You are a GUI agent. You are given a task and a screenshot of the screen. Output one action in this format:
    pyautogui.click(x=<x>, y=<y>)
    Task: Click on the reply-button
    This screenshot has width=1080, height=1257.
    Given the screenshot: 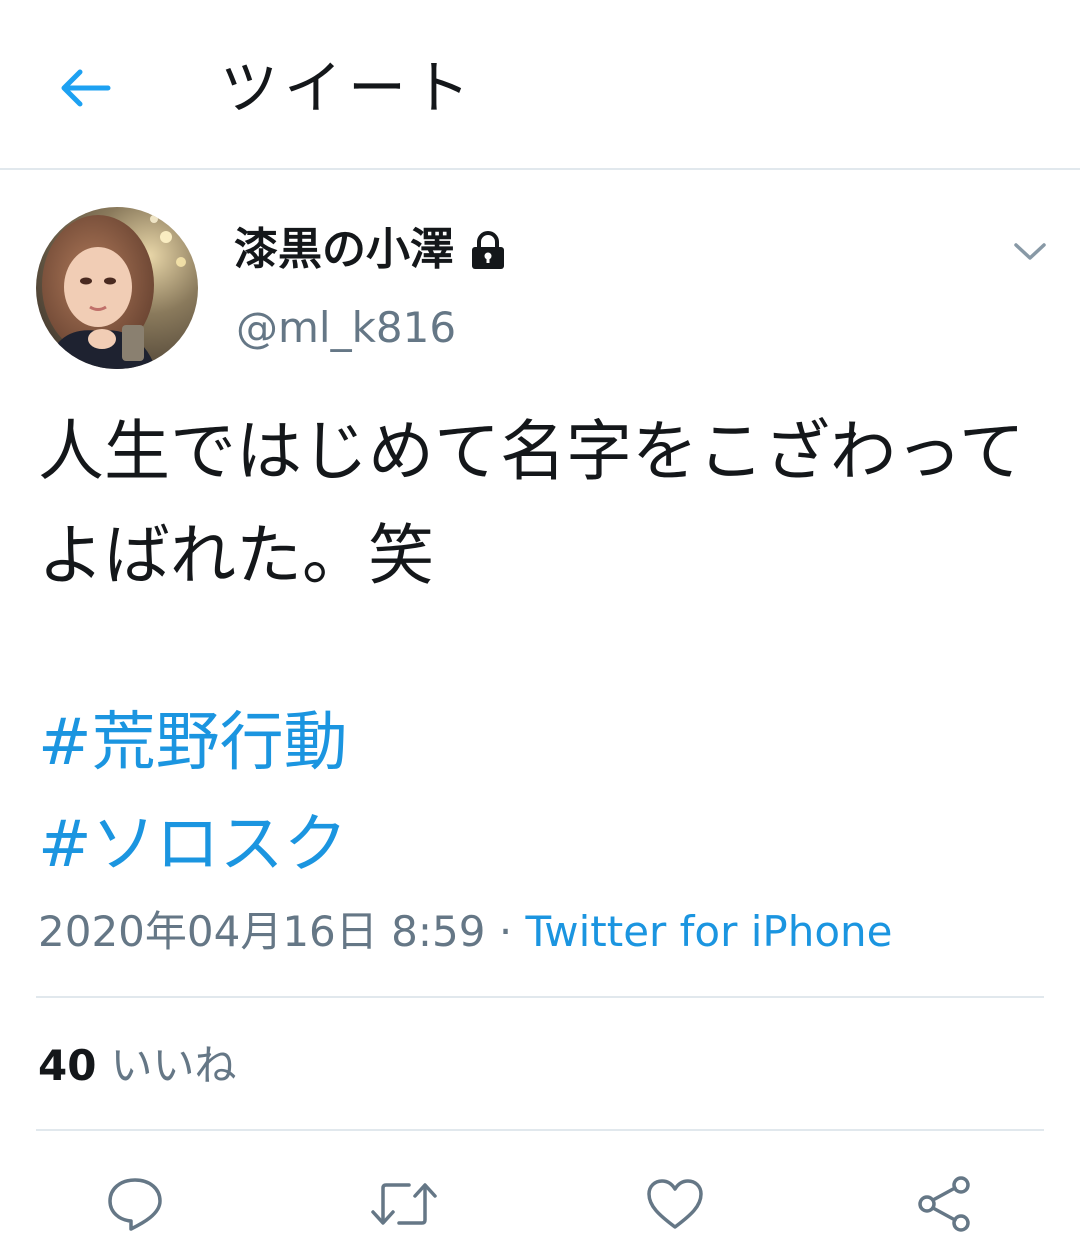 What is the action you would take?
    pyautogui.click(x=135, y=1204)
    